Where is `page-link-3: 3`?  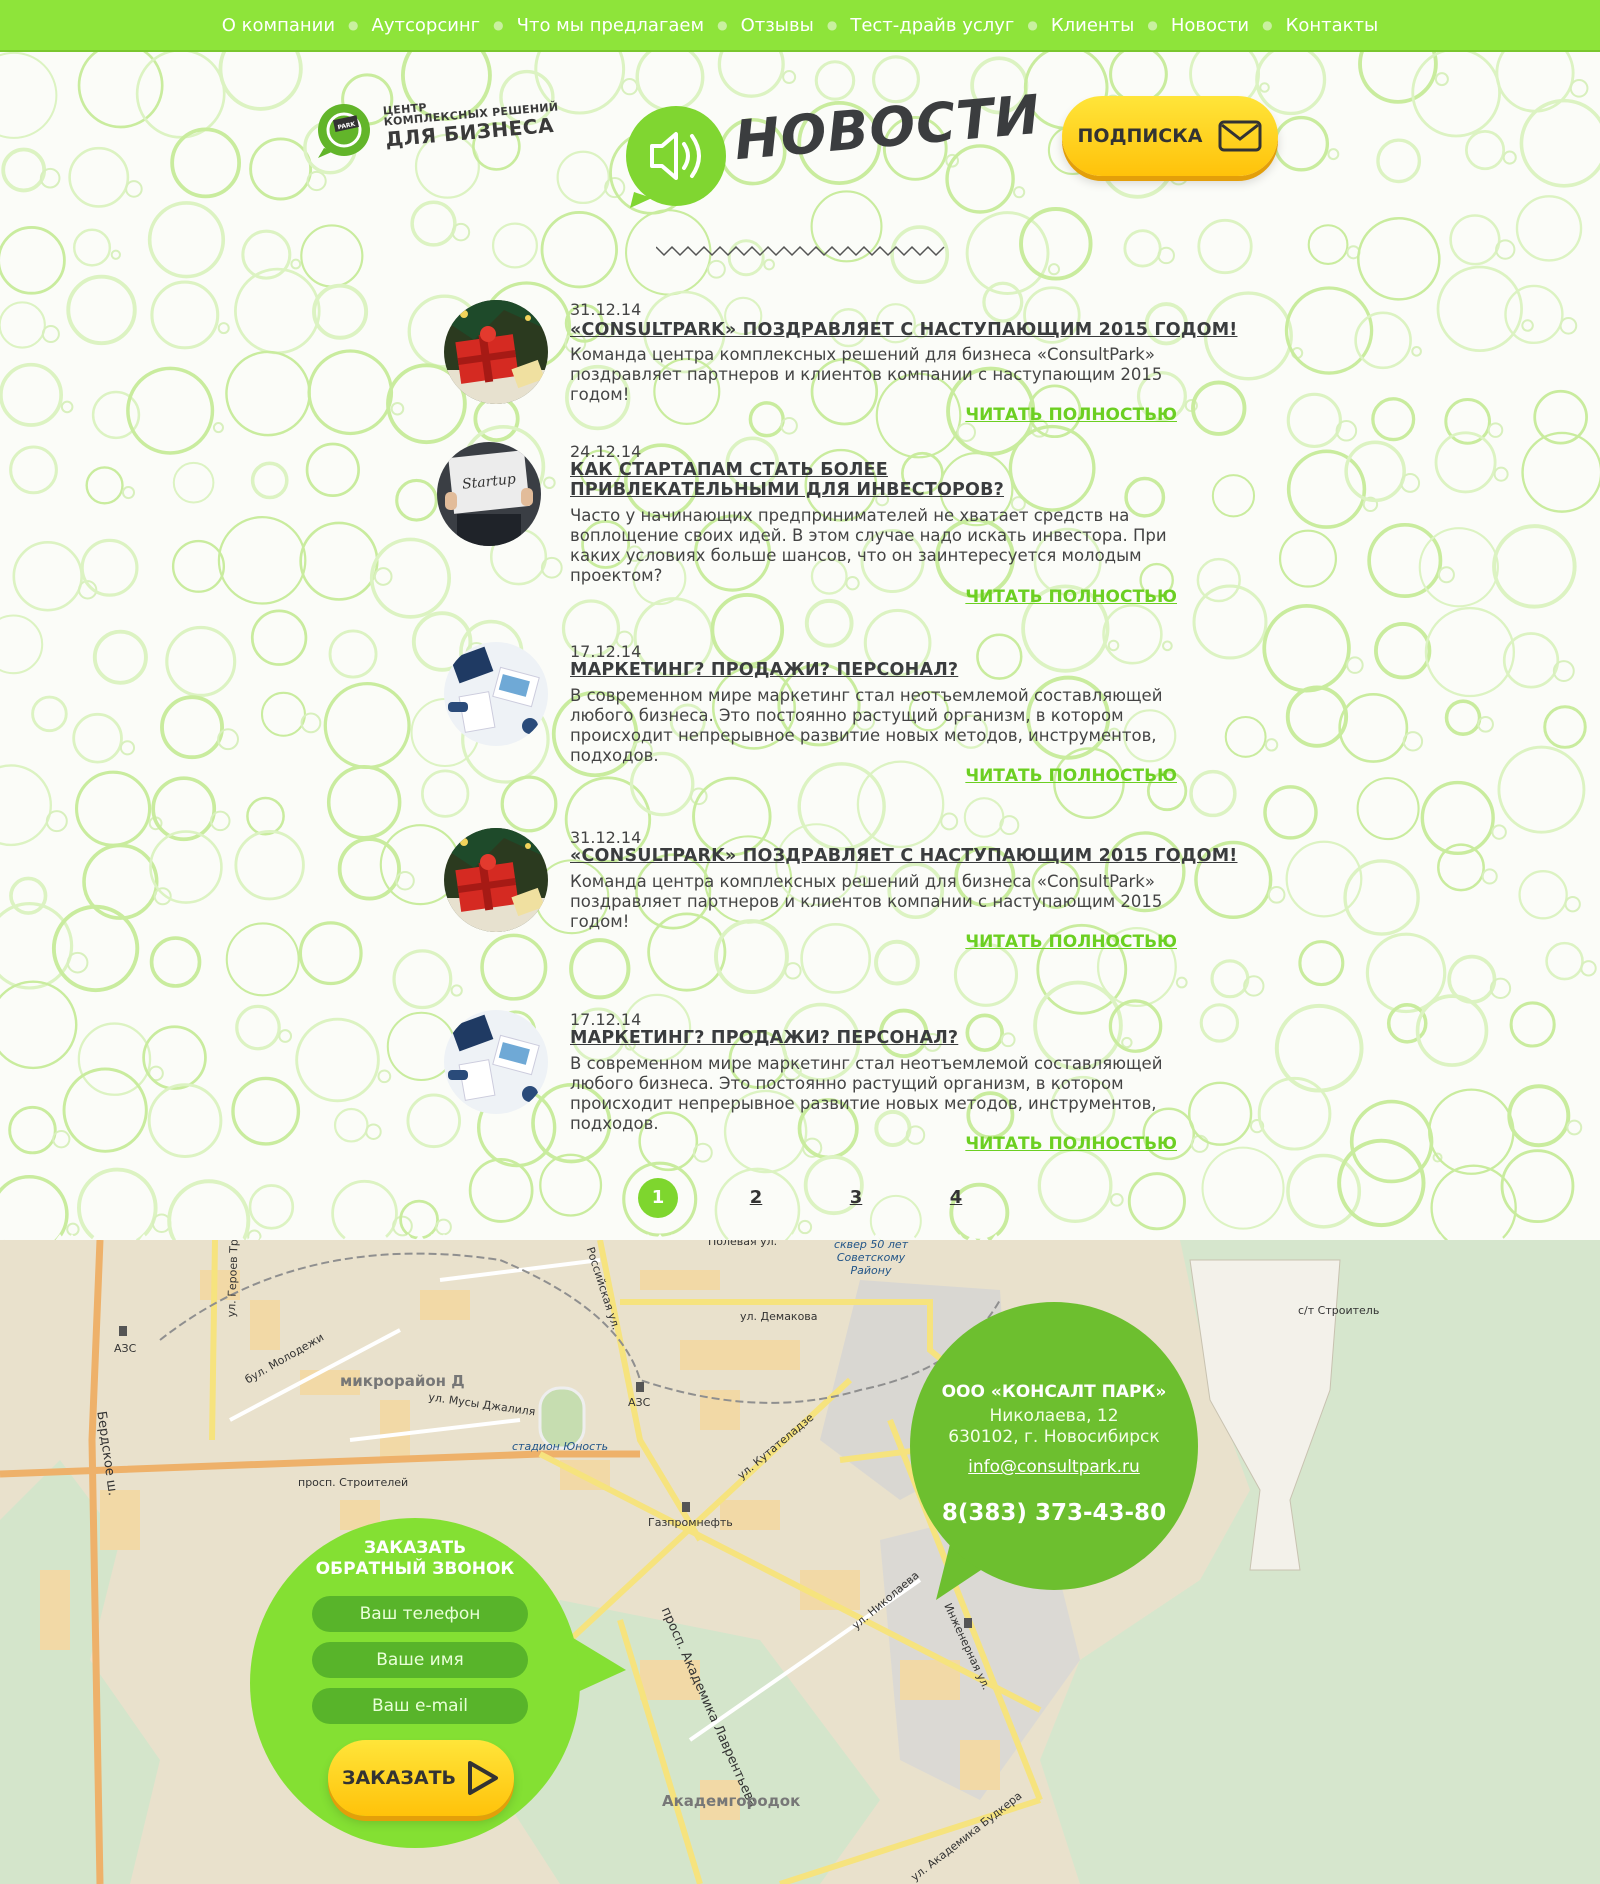
page-link-3: 3 is located at coordinates (856, 1198).